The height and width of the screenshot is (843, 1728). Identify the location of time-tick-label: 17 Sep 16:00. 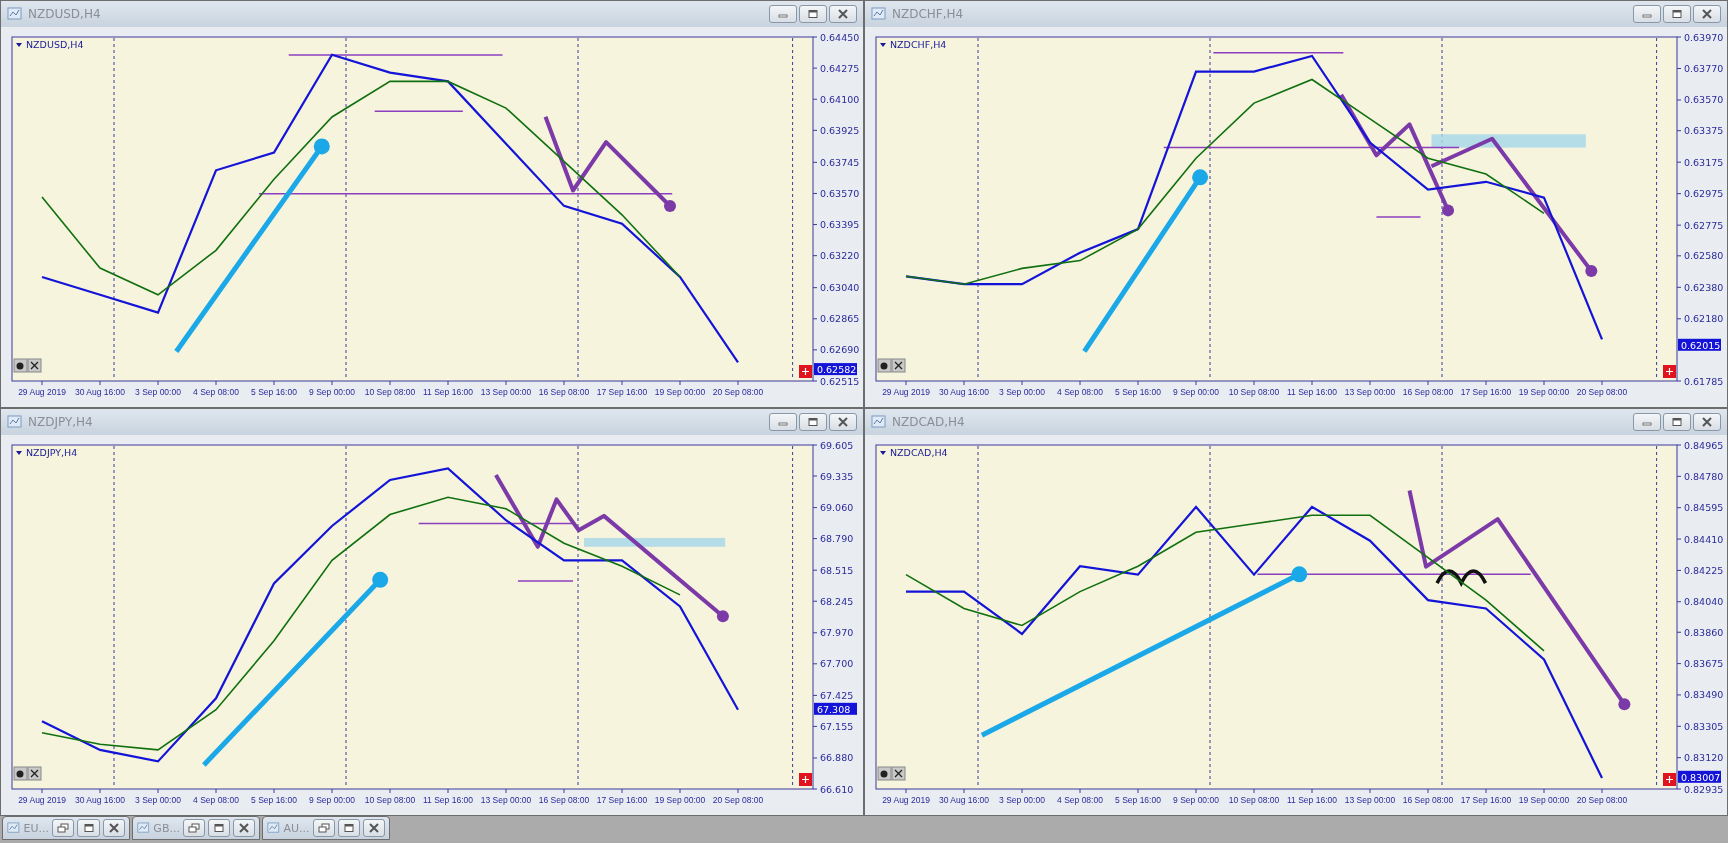
(1486, 800).